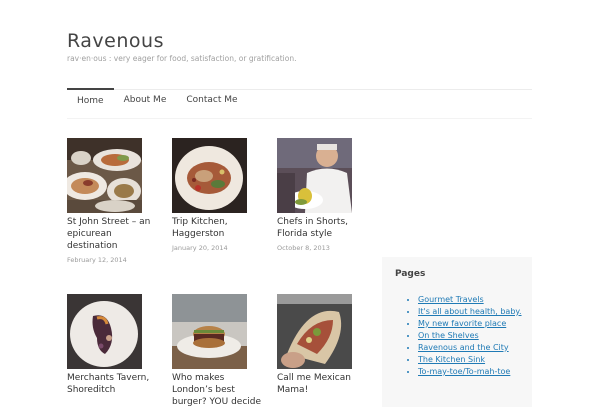  Describe the element at coordinates (462, 323) in the screenshot. I see `page-link: My new favorite place` at that location.